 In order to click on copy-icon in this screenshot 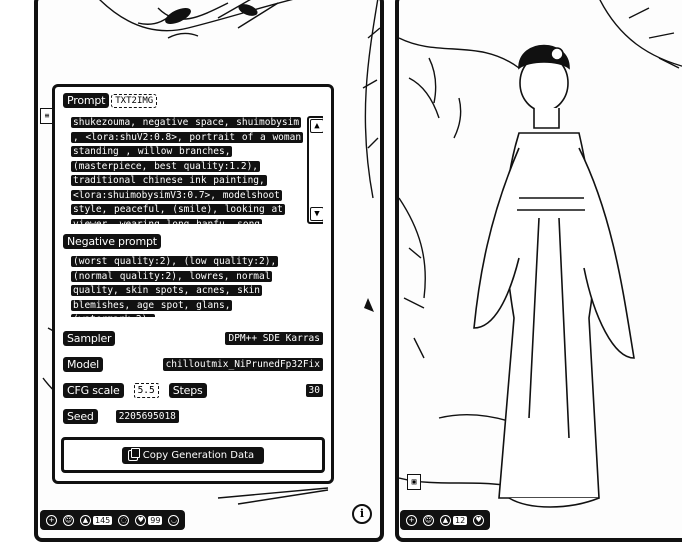, I will do `click(133, 454)`.